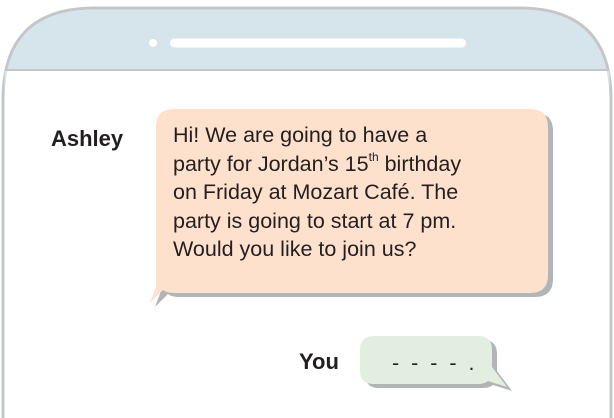 Image resolution: width=614 pixels, height=418 pixels. Describe the element at coordinates (271, 163) in the screenshot. I see `message-fragment: party for Jordan’s 15` at that location.